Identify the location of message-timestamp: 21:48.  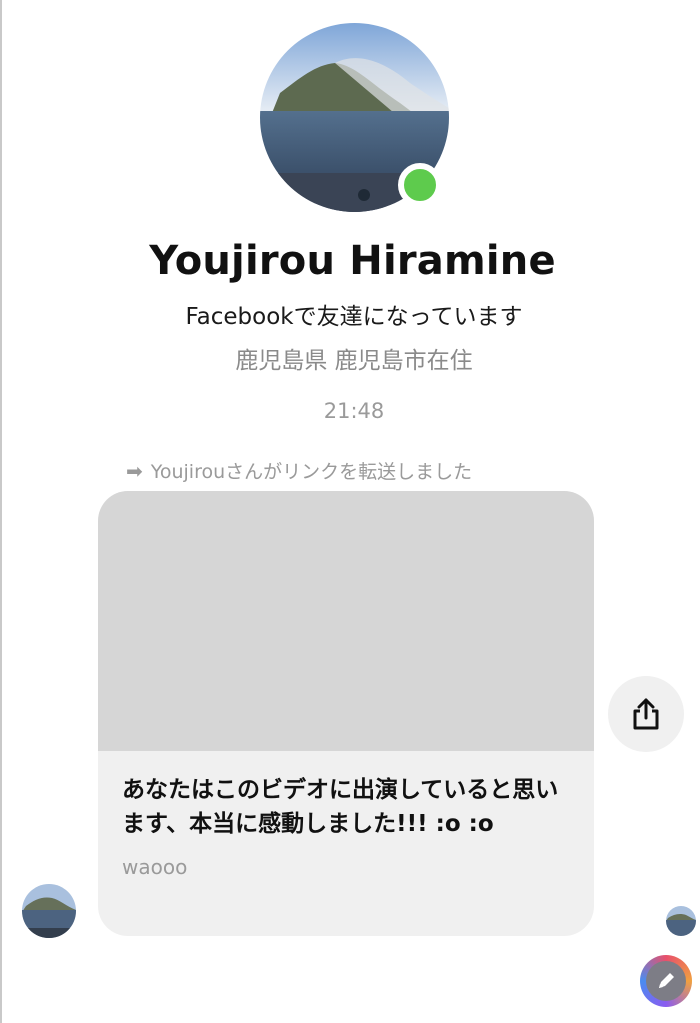
(354, 411).